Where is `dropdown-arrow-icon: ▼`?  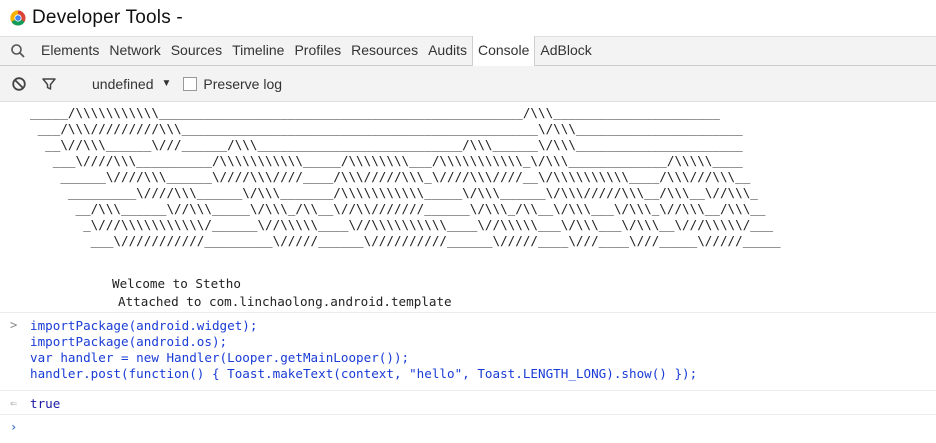
dropdown-arrow-icon: ▼ is located at coordinates (166, 83).